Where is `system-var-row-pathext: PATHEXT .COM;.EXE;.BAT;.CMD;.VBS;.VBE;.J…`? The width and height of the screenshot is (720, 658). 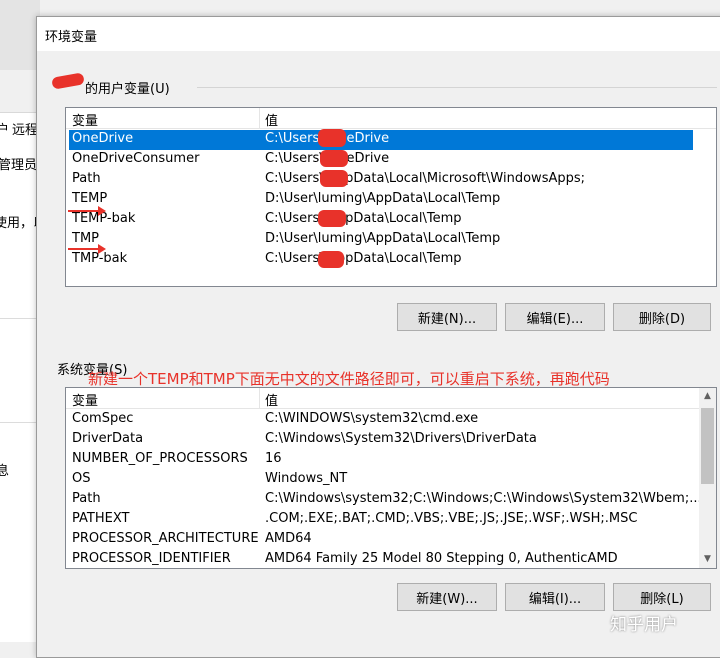
system-var-row-pathext: PATHEXT .COM;.EXE;.BAT;.CMD;.VBS;.VBE;.J… is located at coordinates (379, 520).